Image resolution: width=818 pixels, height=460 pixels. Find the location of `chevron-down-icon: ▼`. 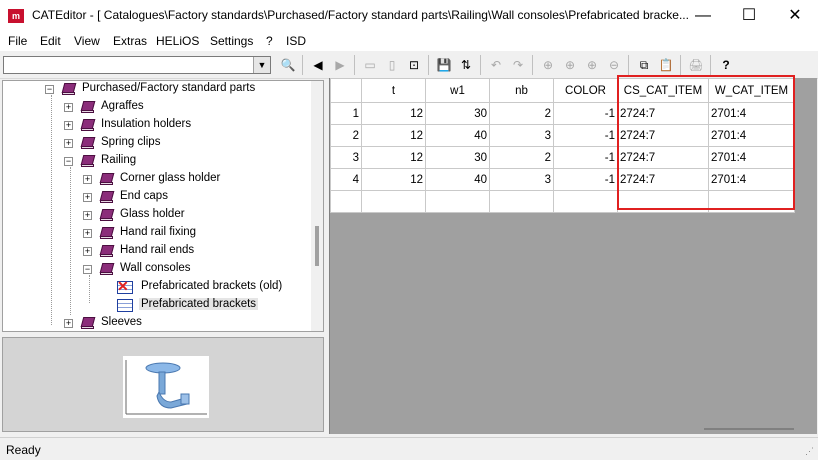

chevron-down-icon: ▼ is located at coordinates (261, 65).